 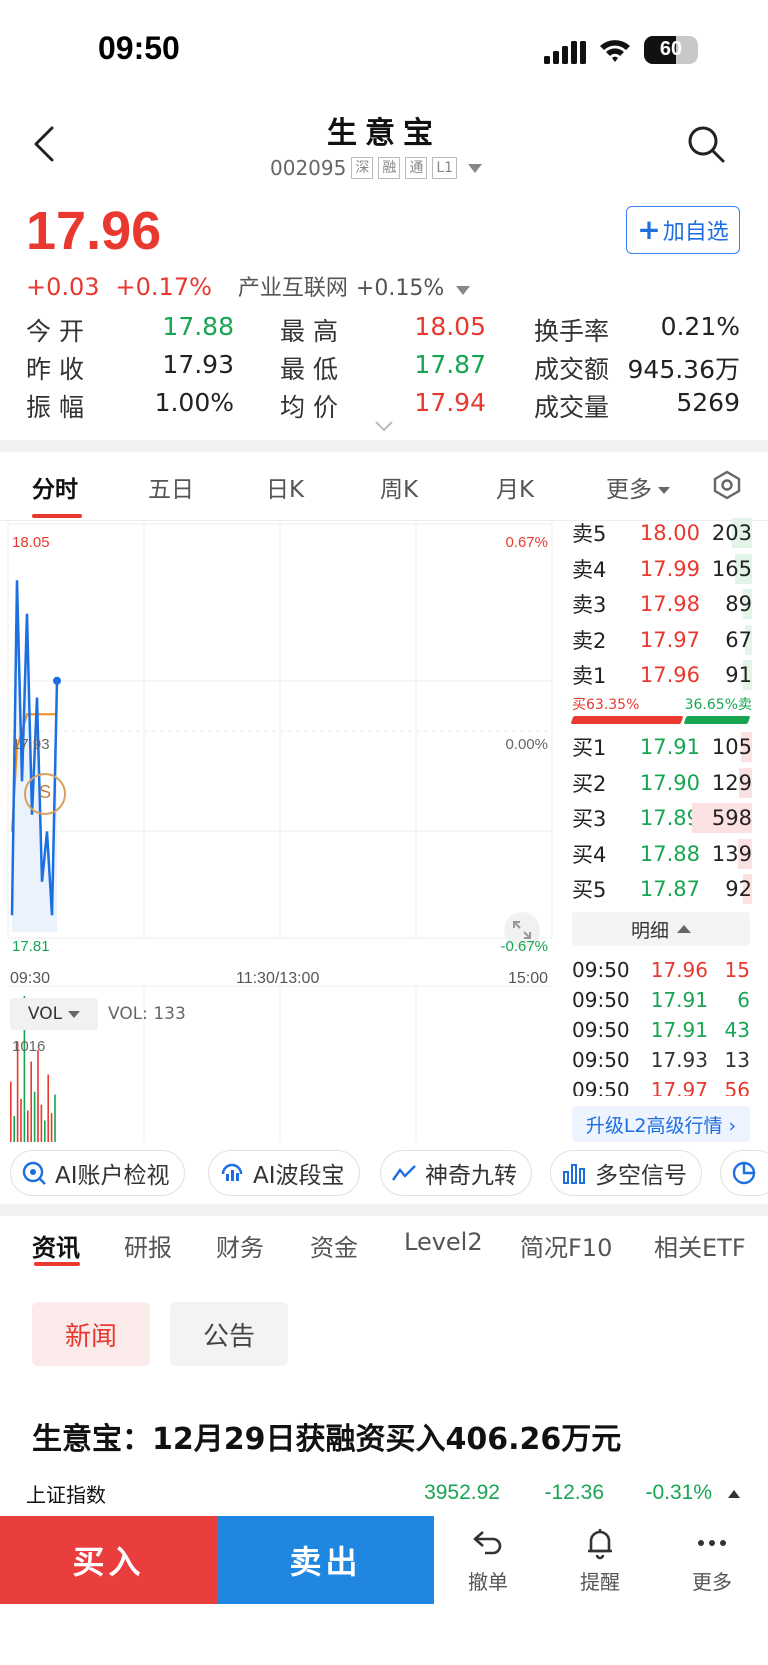 What do you see at coordinates (488, 1560) in the screenshot?
I see `cancel-order-button: 撤单` at bounding box center [488, 1560].